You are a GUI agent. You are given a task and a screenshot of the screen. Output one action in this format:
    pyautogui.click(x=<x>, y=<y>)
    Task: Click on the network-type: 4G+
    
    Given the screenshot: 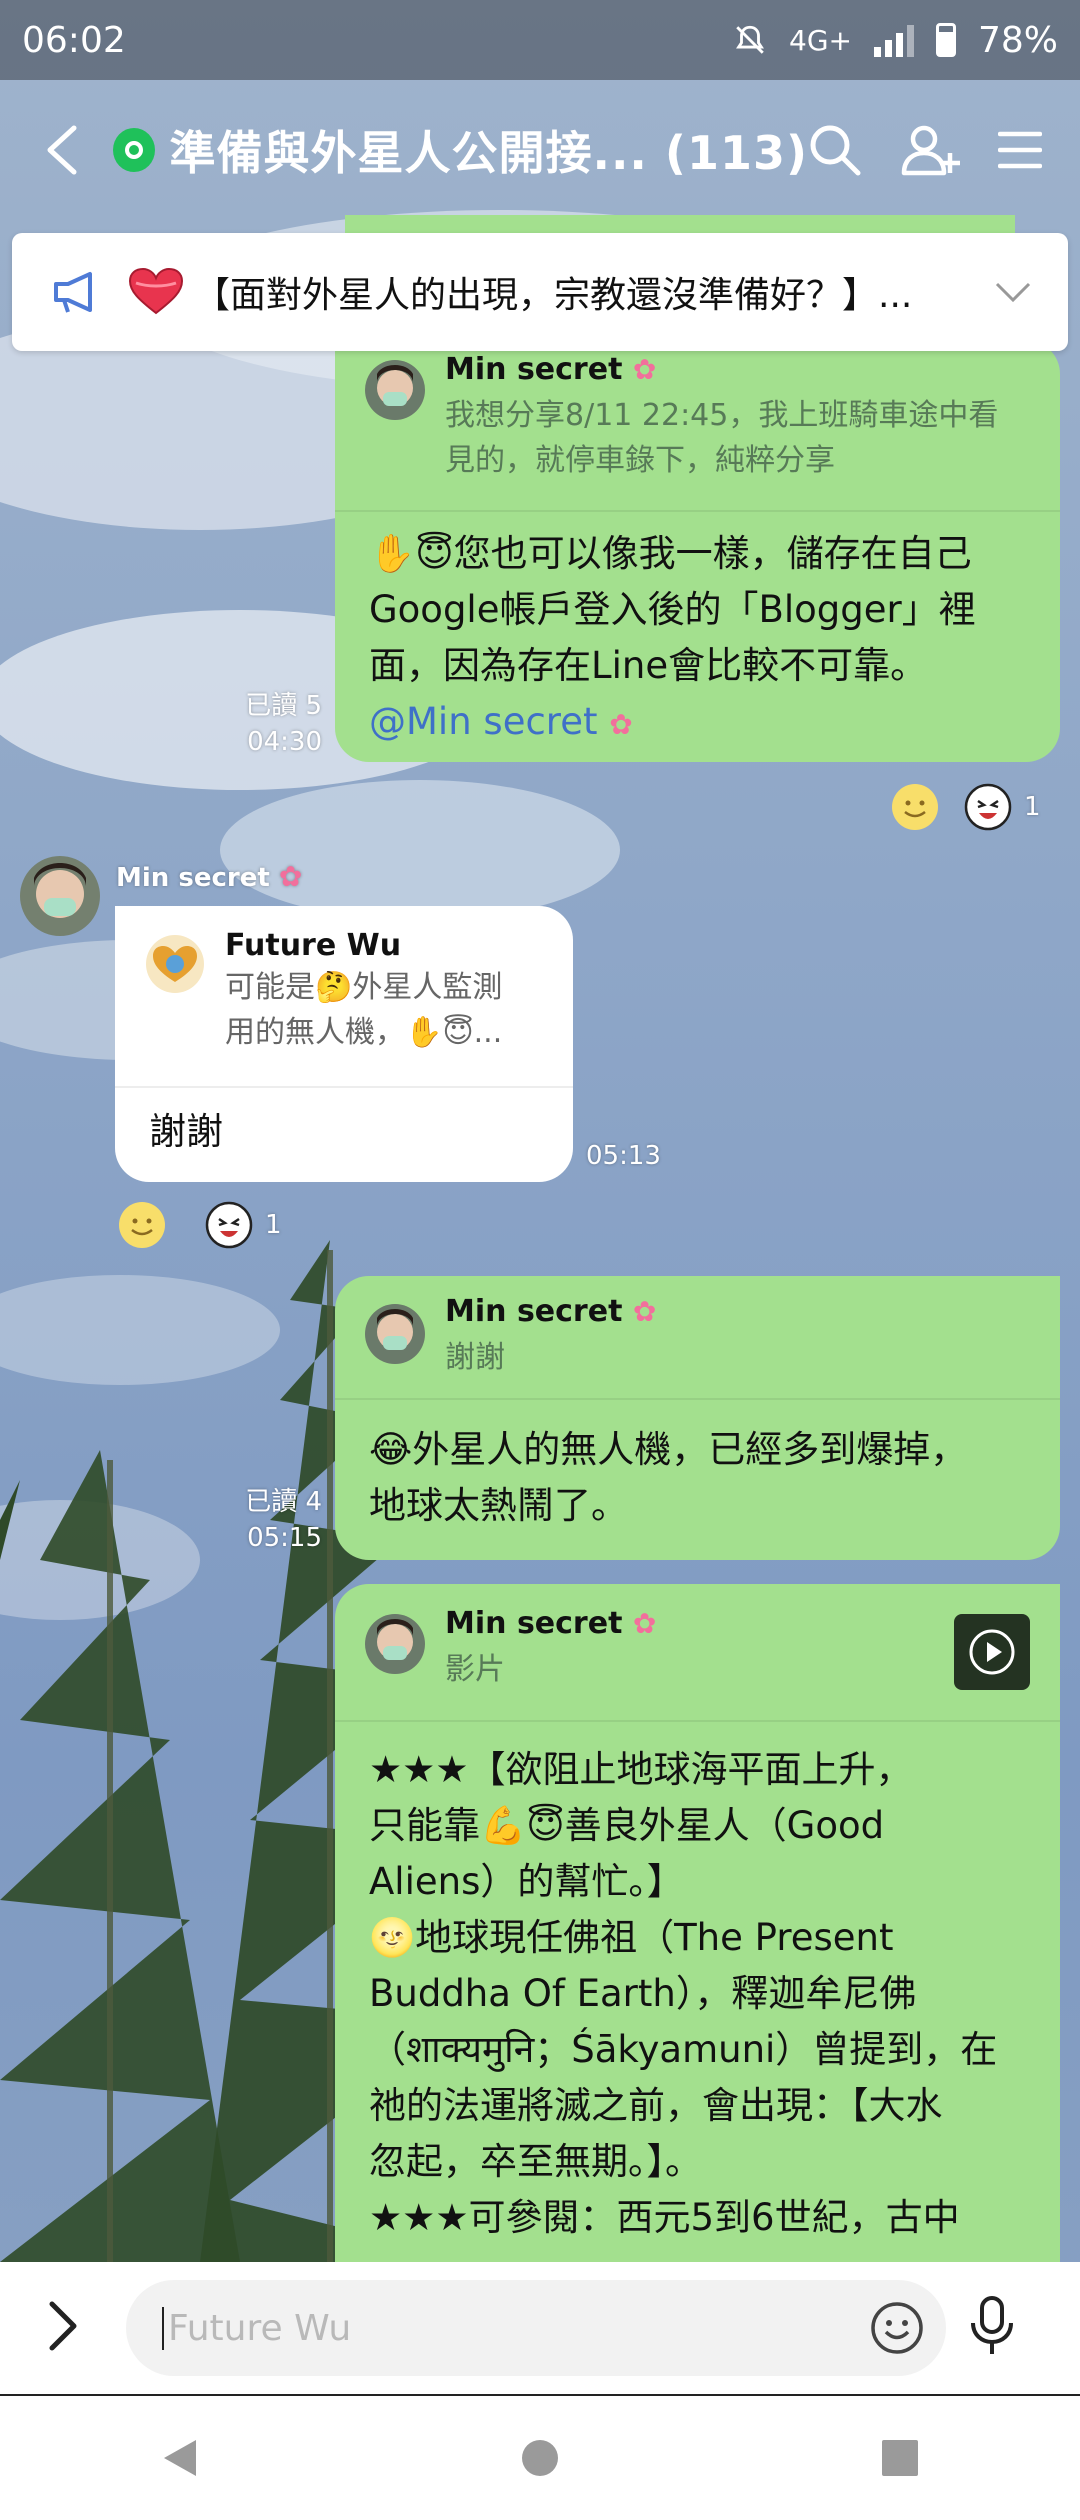 What is the action you would take?
    pyautogui.click(x=820, y=40)
    